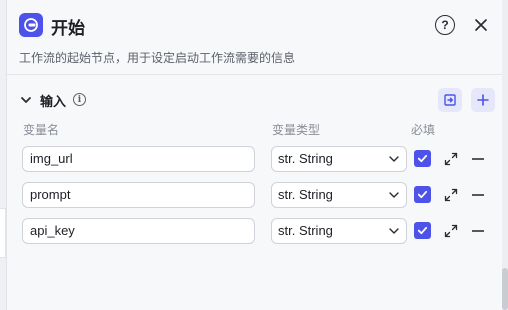 The image size is (508, 310). Describe the element at coordinates (138, 195) in the screenshot. I see `variable-name-input: prompt` at that location.